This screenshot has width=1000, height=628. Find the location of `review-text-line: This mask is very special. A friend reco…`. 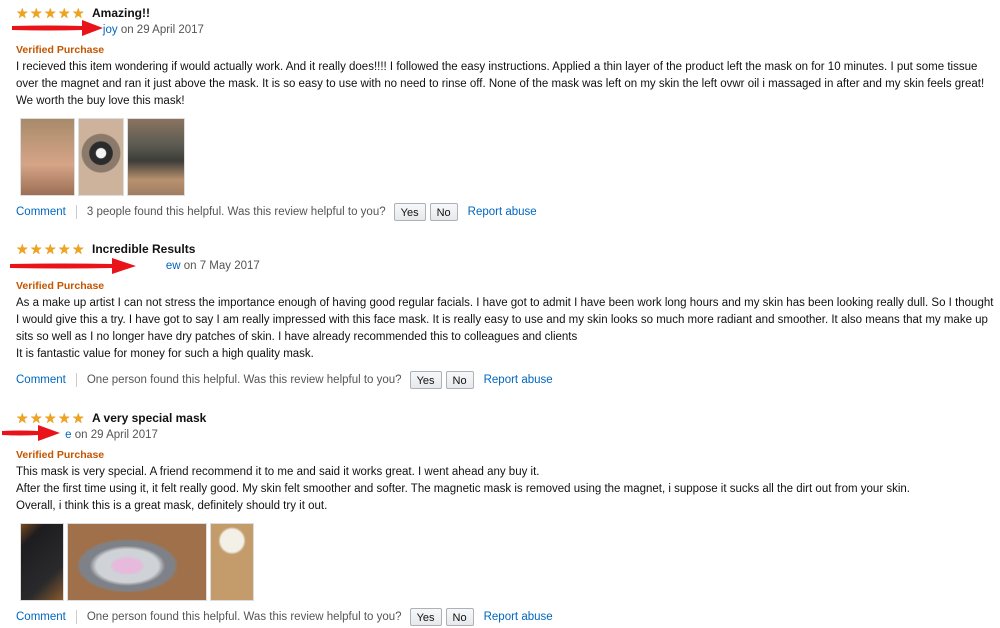

review-text-line: This mask is very special. A friend reco… is located at coordinates (278, 472).